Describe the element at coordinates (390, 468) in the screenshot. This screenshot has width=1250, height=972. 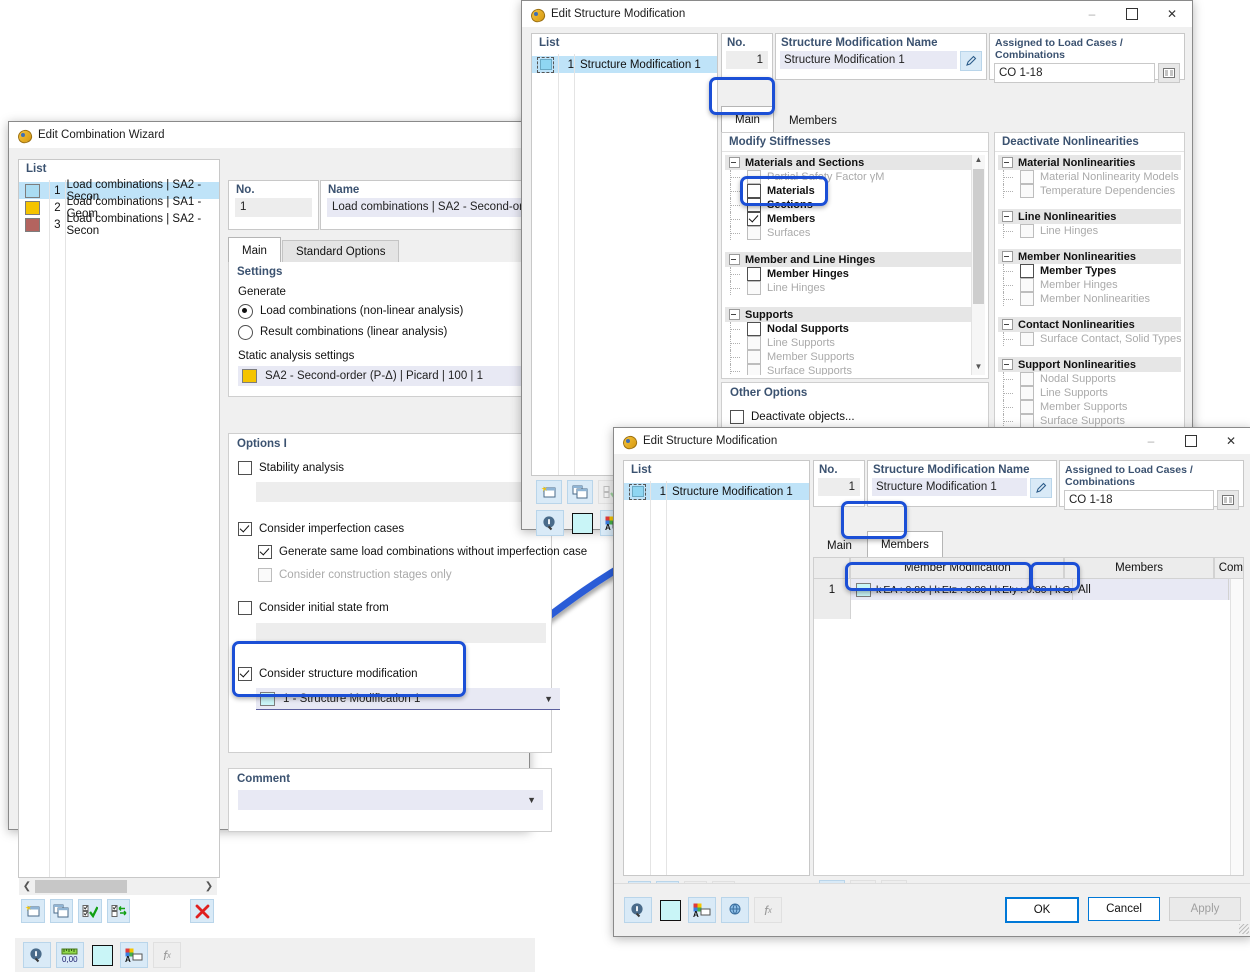
I see `checkbox-stability-analysis: Stability analysis` at that location.